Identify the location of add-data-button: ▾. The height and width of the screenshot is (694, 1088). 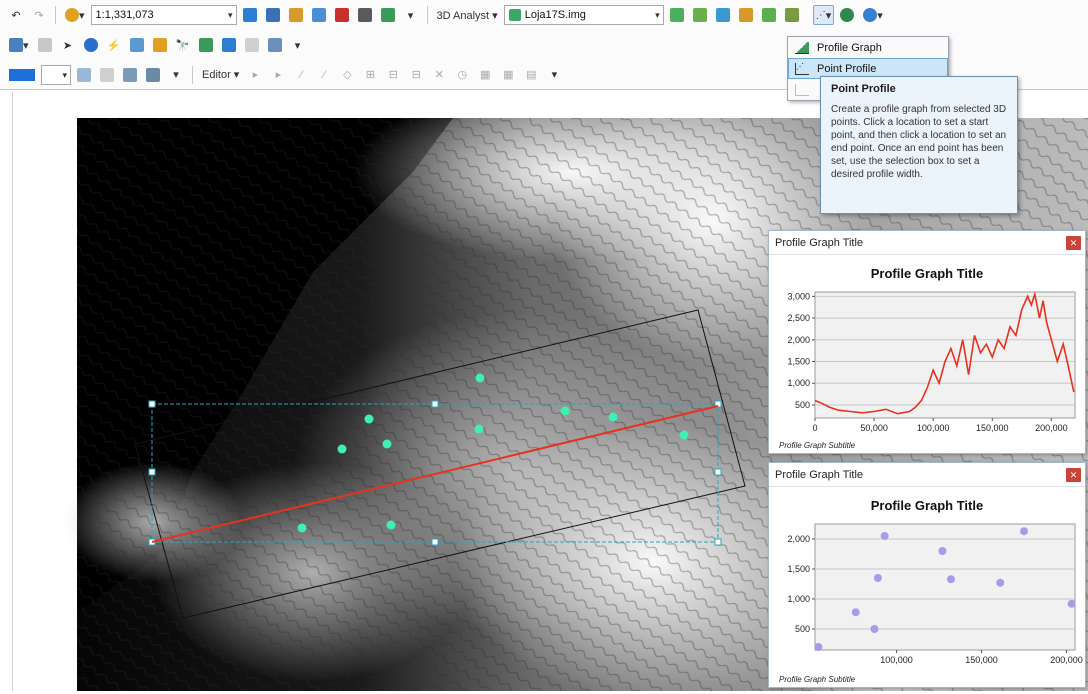
(75, 15).